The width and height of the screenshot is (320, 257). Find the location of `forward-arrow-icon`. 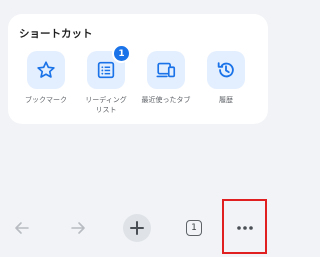

forward-arrow-icon is located at coordinates (78, 228).